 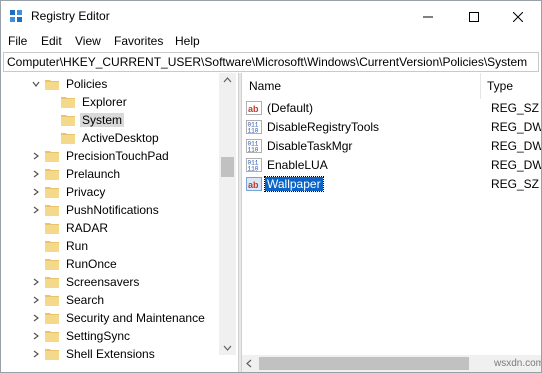 I want to click on registry-editor-app-icon, so click(x=16, y=16).